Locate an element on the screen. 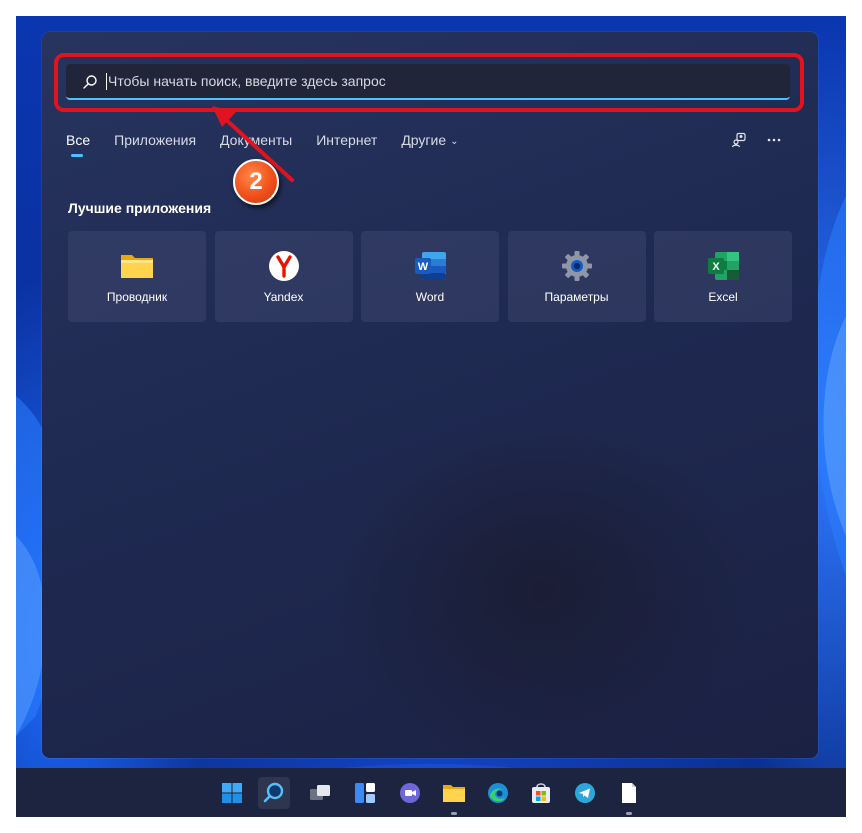 The image size is (862, 833). app-label: Проводник is located at coordinates (137, 297).